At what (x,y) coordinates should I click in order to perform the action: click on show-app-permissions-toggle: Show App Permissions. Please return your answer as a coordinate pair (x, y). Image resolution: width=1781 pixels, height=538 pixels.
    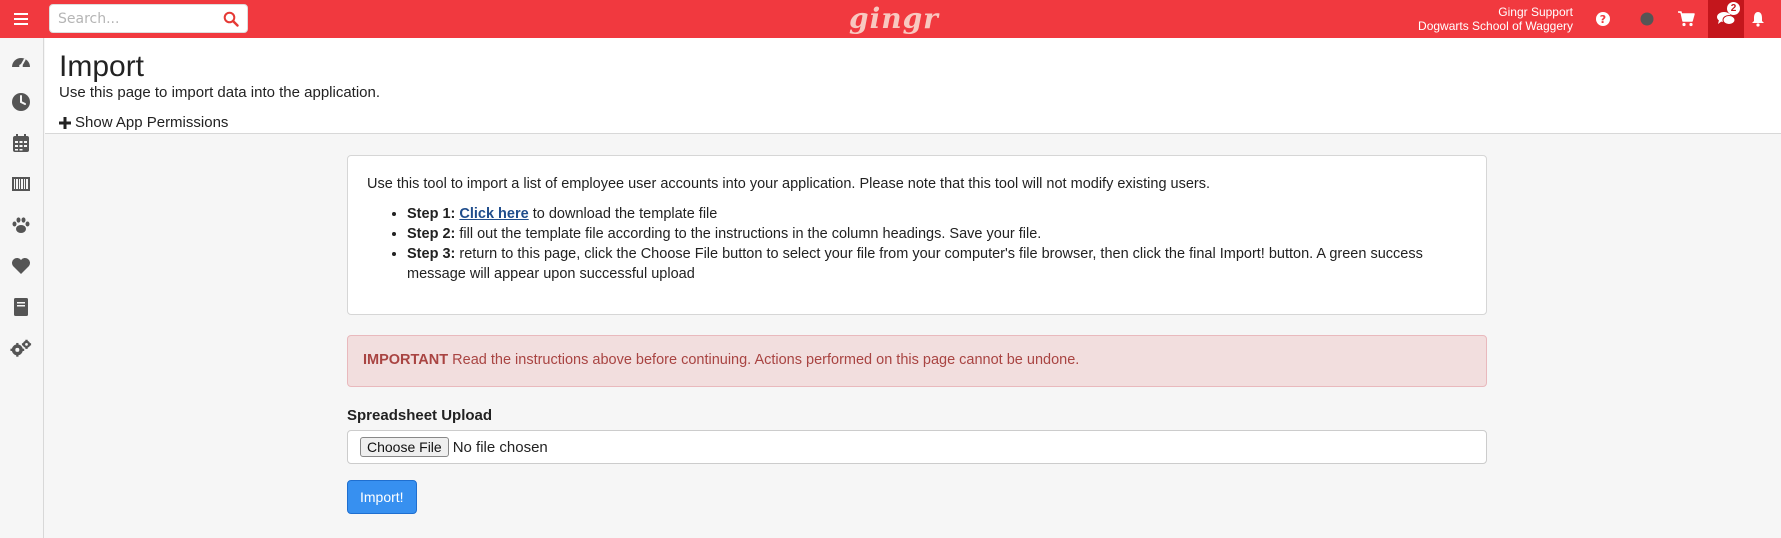
    Looking at the image, I should click on (143, 122).